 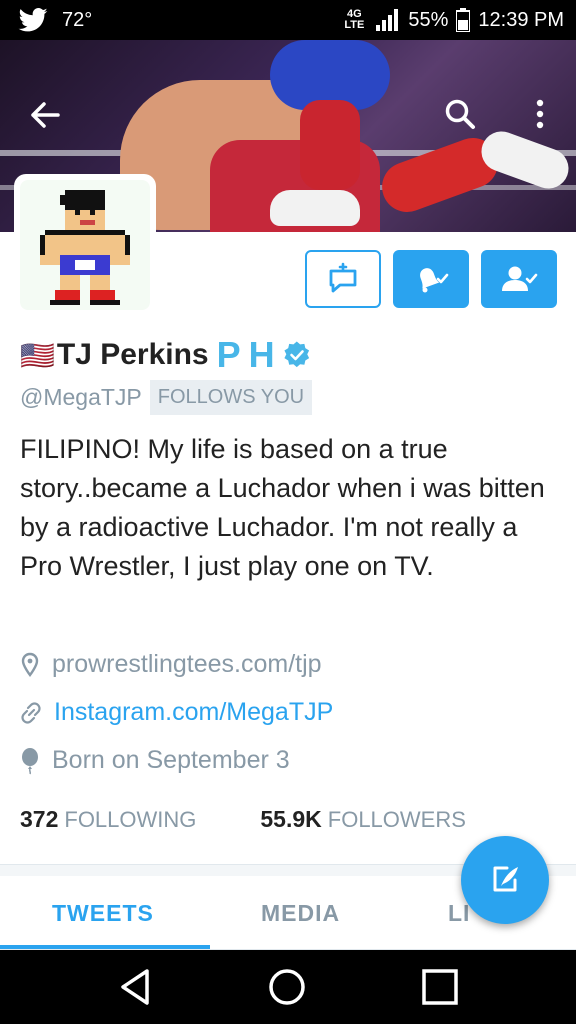 I want to click on direct-message-icon, so click(x=343, y=277).